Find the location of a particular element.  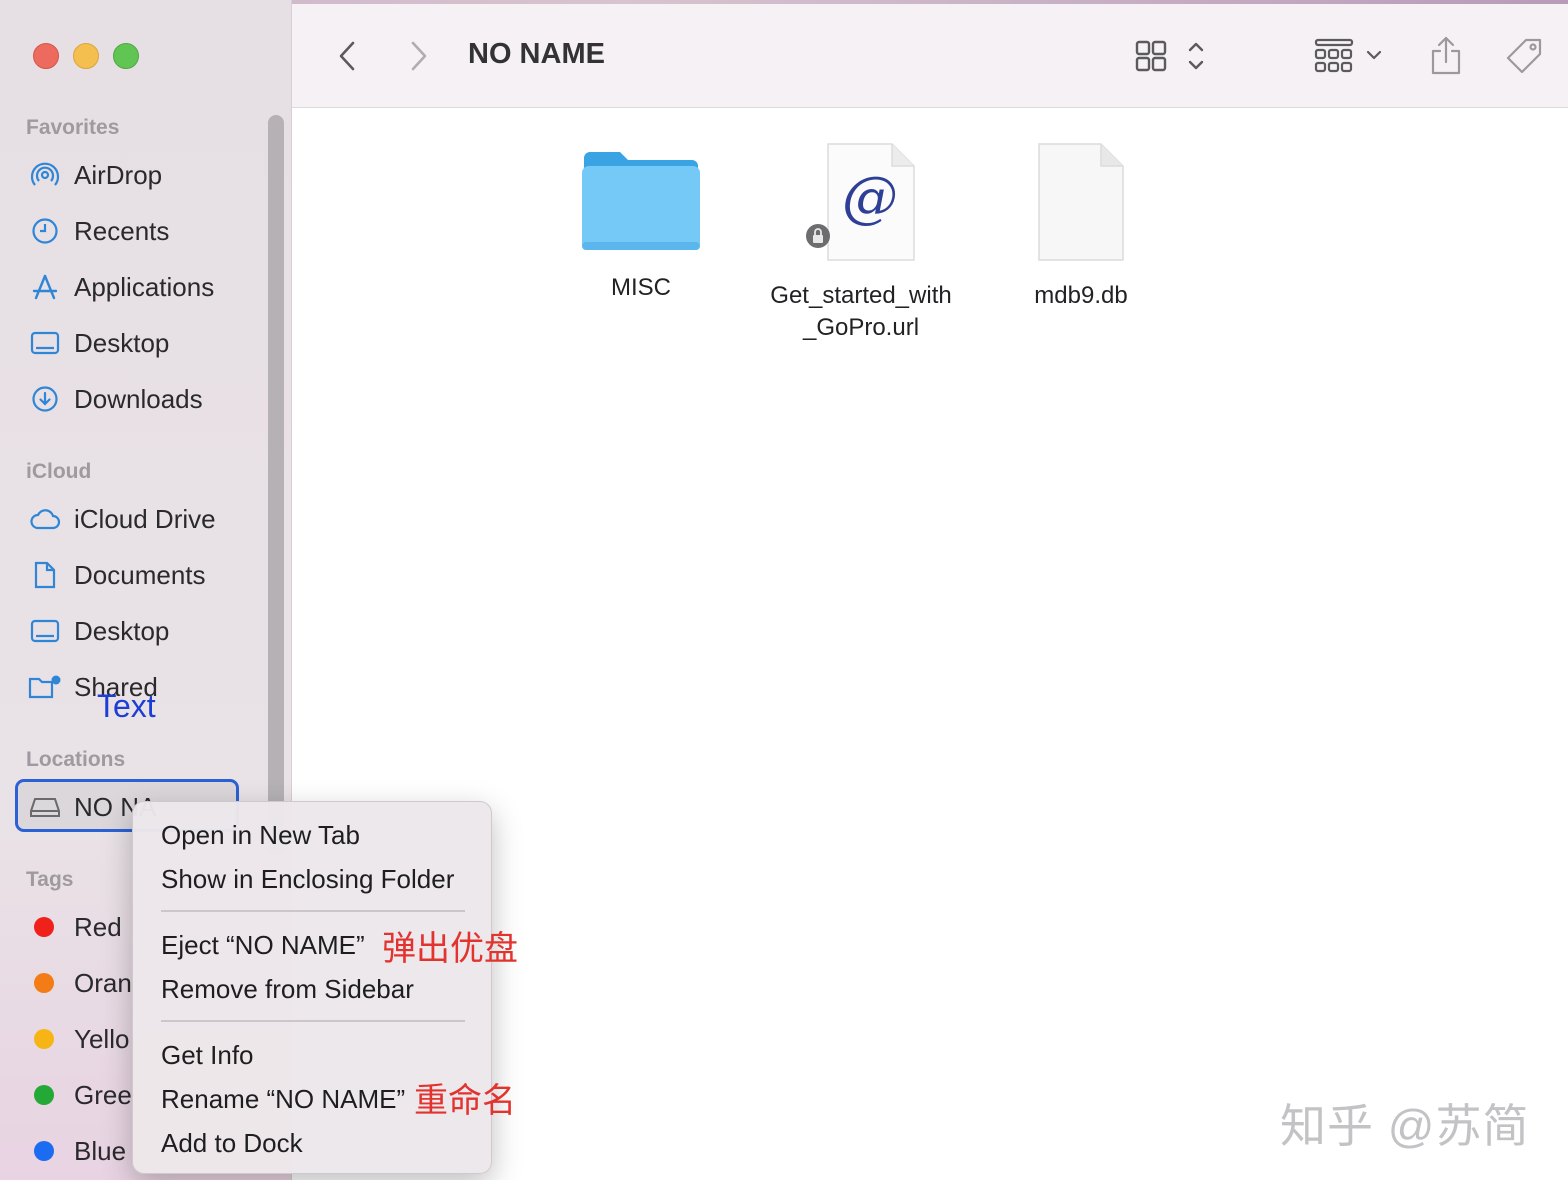

sidebar-item-icloud-drive: iCloud Drive is located at coordinates (122, 519).